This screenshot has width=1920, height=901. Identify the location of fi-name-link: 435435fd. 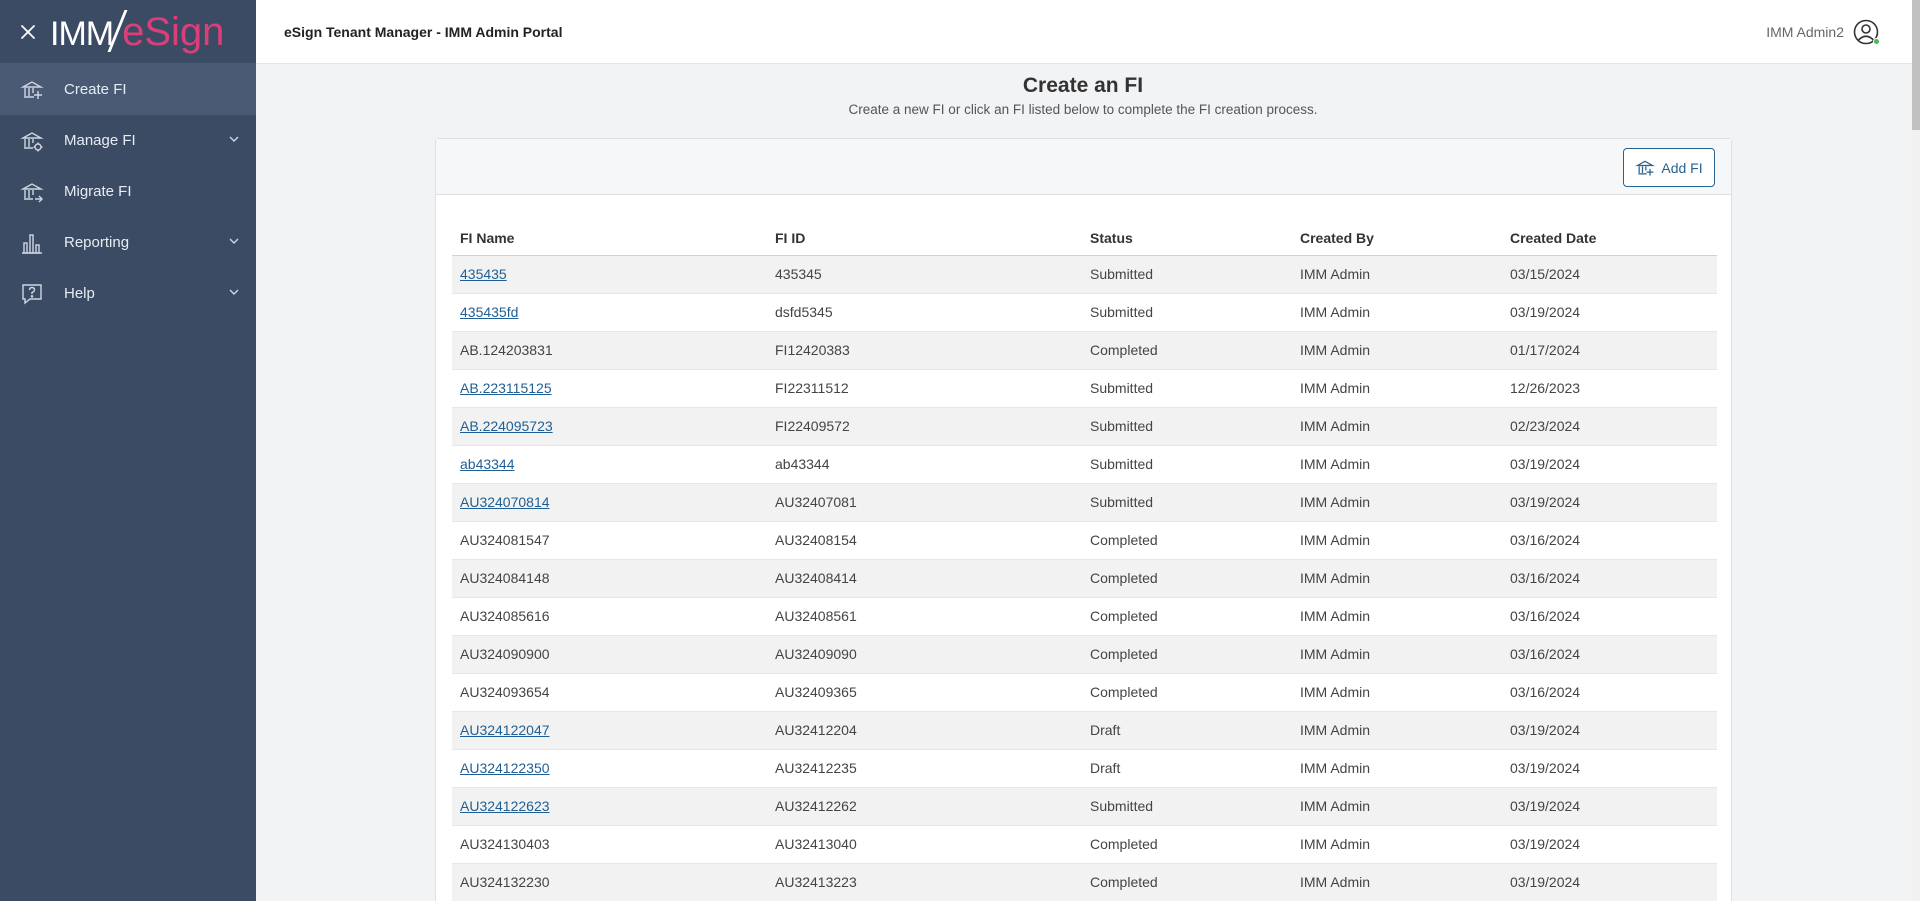
(489, 312).